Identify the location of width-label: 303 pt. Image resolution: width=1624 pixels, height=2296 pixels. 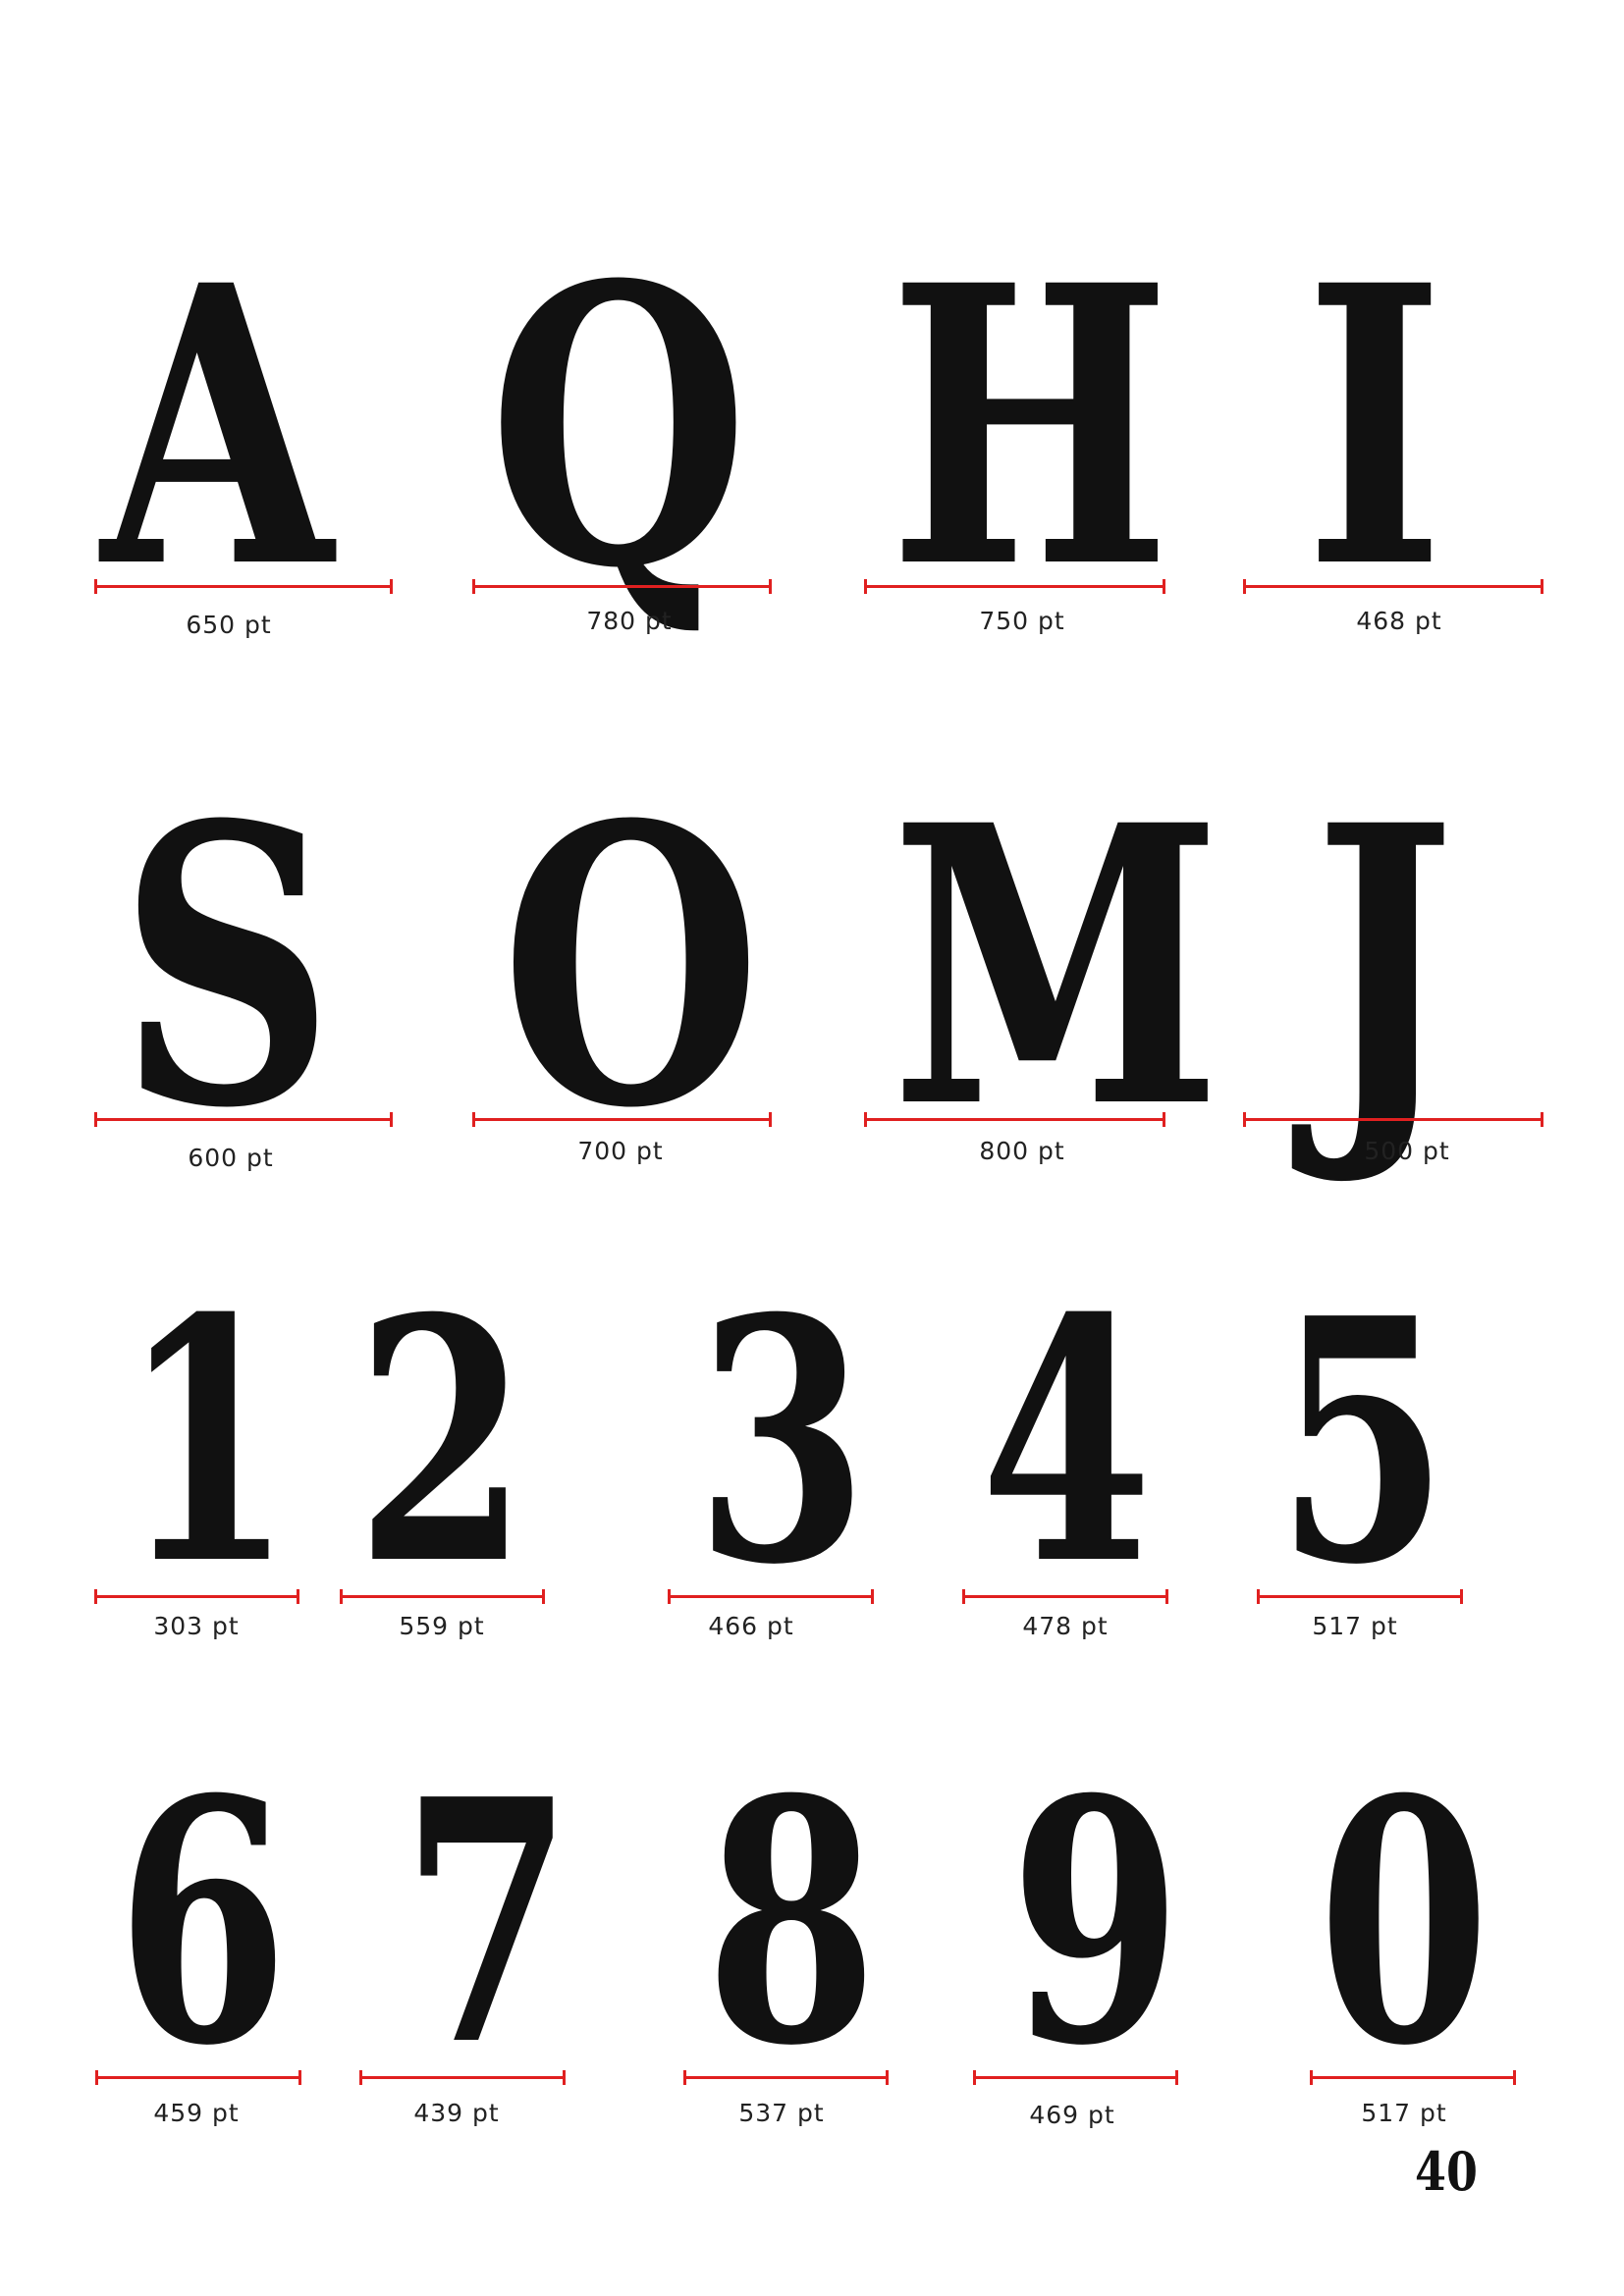
(196, 1626).